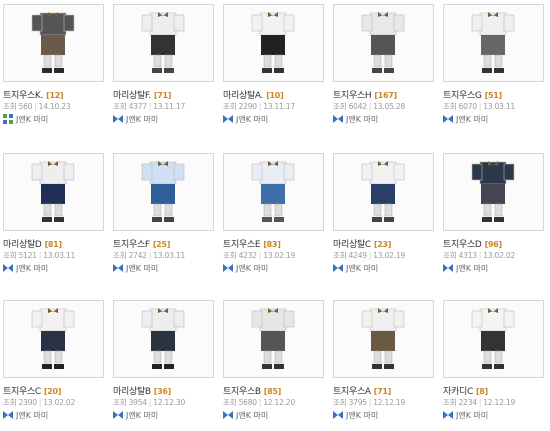 Image resolution: width=550 pixels, height=431 pixels. What do you see at coordinates (248, 106) in the screenshot?
I see `views-count: 2290` at bounding box center [248, 106].